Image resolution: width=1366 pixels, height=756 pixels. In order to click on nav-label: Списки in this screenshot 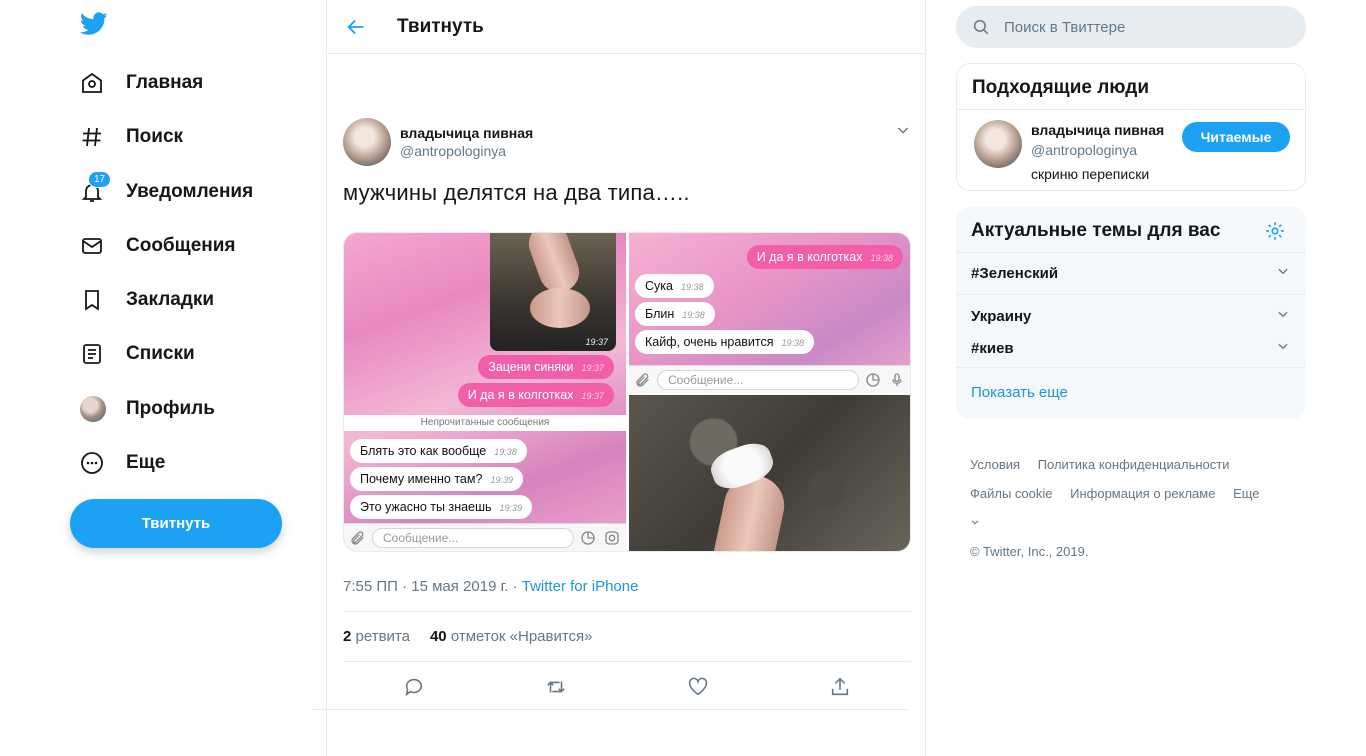, I will do `click(160, 353)`.